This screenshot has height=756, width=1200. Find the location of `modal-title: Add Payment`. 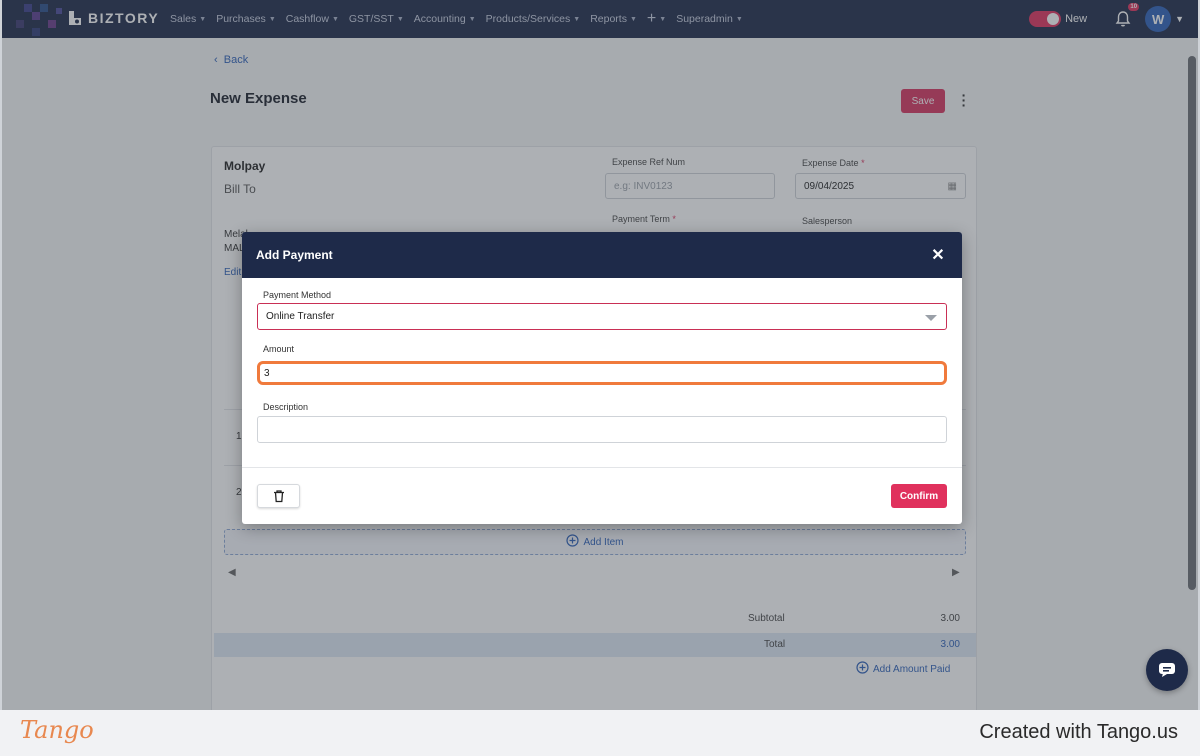

modal-title: Add Payment is located at coordinates (294, 255).